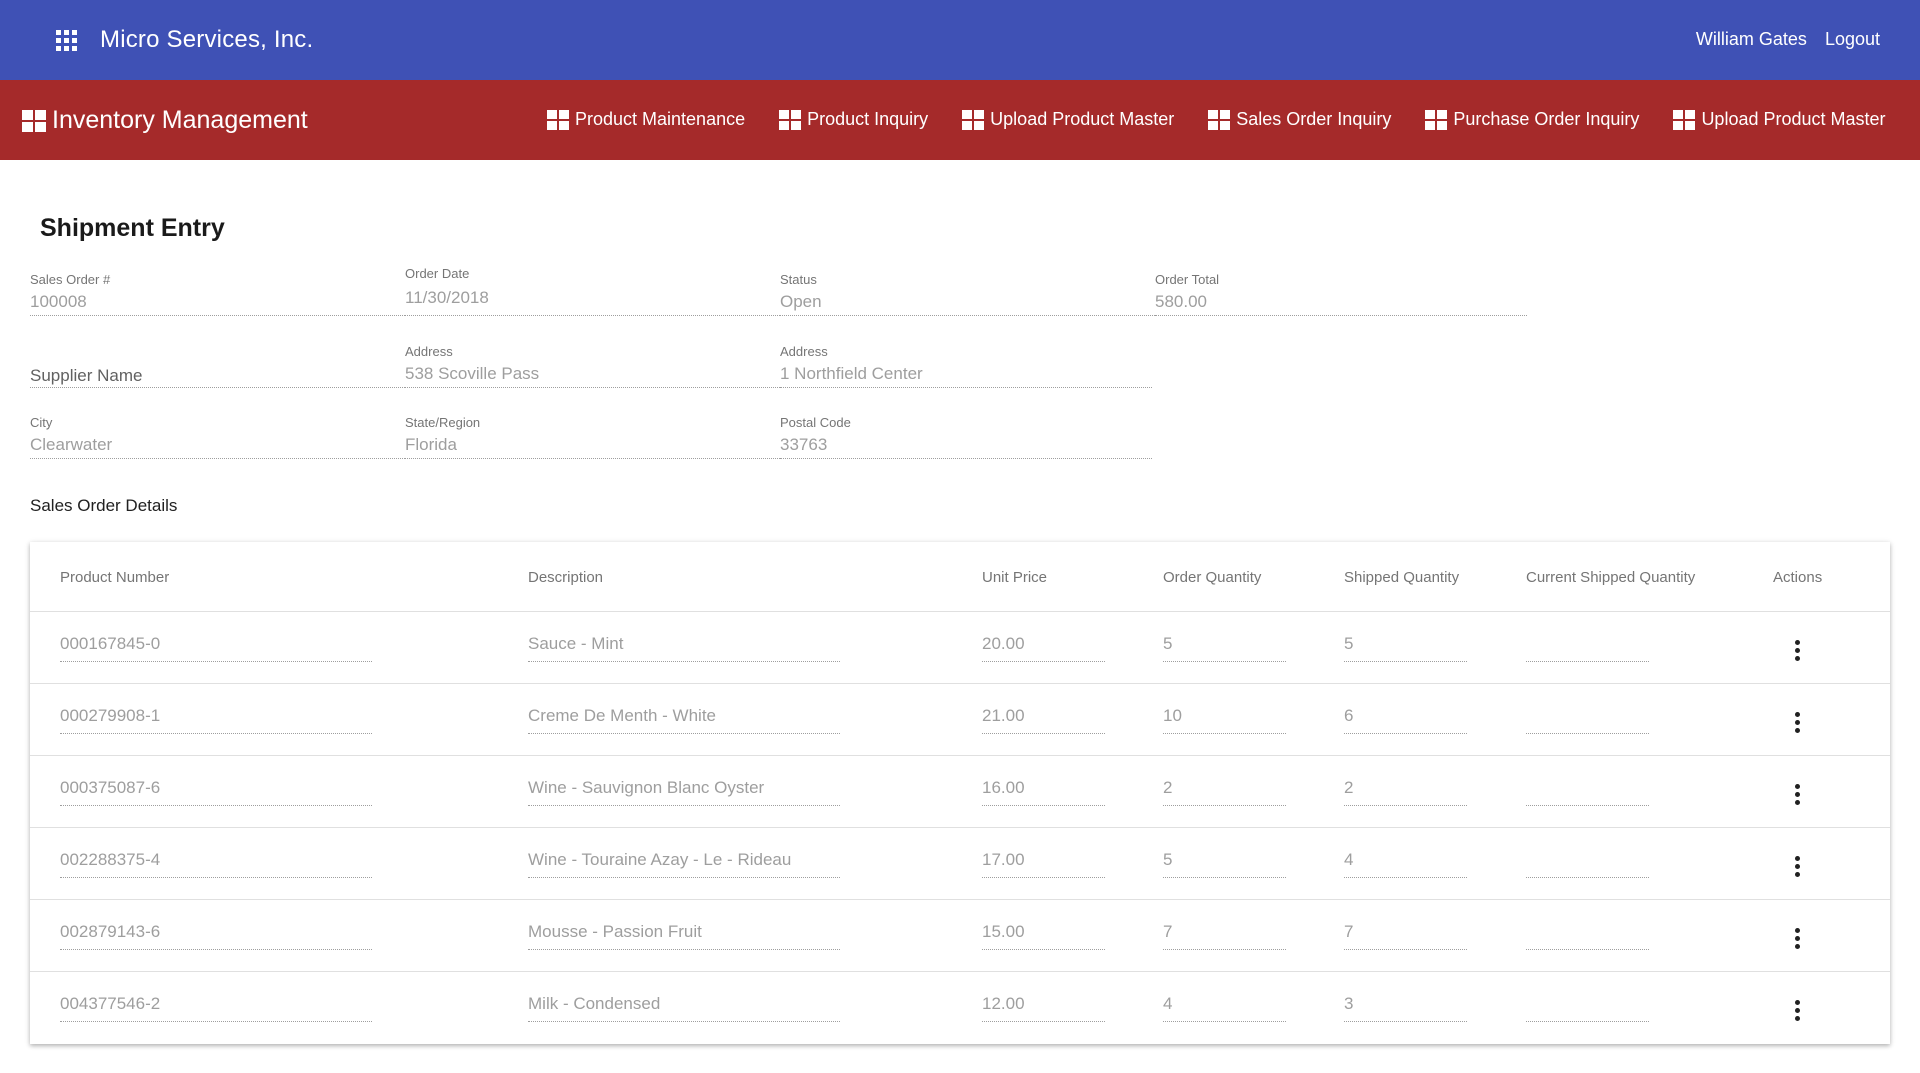 The width and height of the screenshot is (1920, 1073). I want to click on order-quantity-cell: 4, so click(1224, 1008).